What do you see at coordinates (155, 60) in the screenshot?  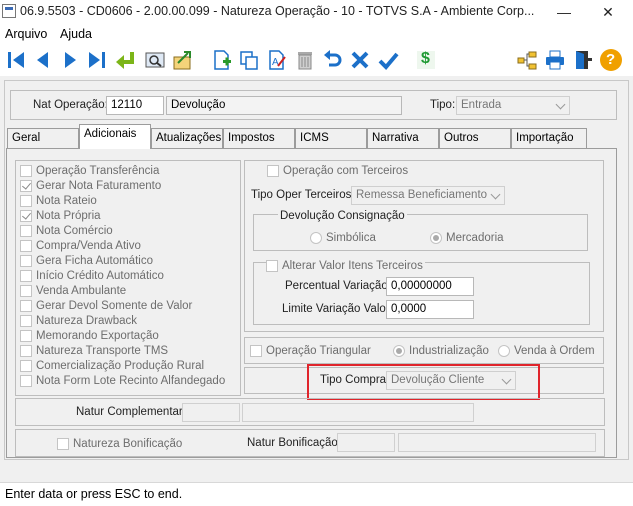 I see `search-icon` at bounding box center [155, 60].